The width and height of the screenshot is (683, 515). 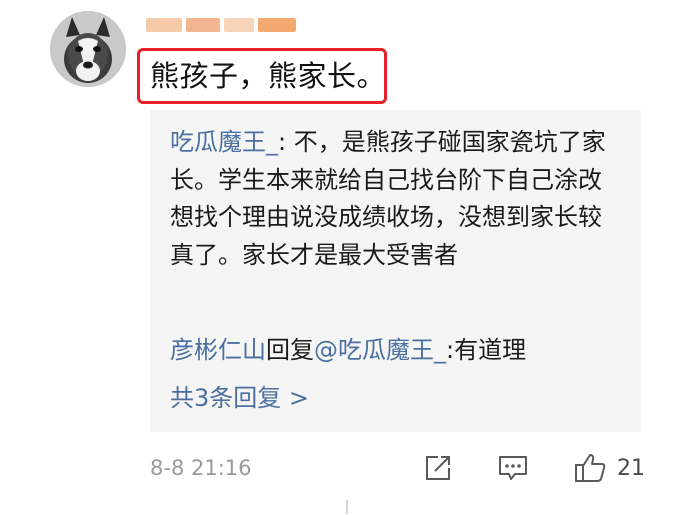 What do you see at coordinates (218, 350) in the screenshot?
I see `subreply-author-link: 彦彬仁山` at bounding box center [218, 350].